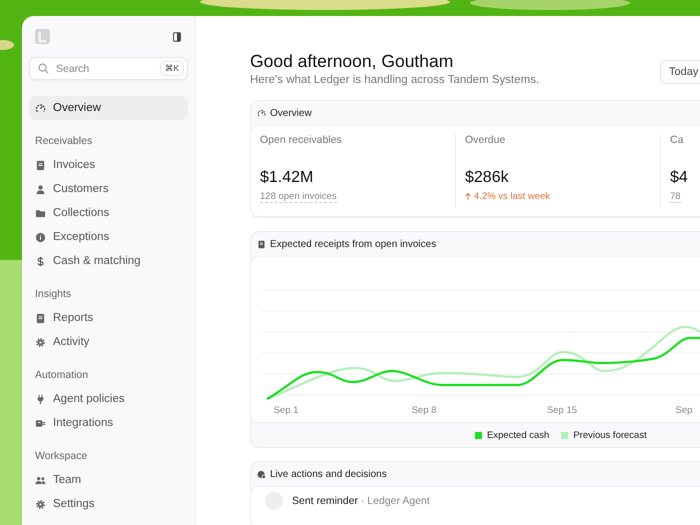 This screenshot has height=525, width=700. I want to click on nav-item: Team, so click(108, 480).